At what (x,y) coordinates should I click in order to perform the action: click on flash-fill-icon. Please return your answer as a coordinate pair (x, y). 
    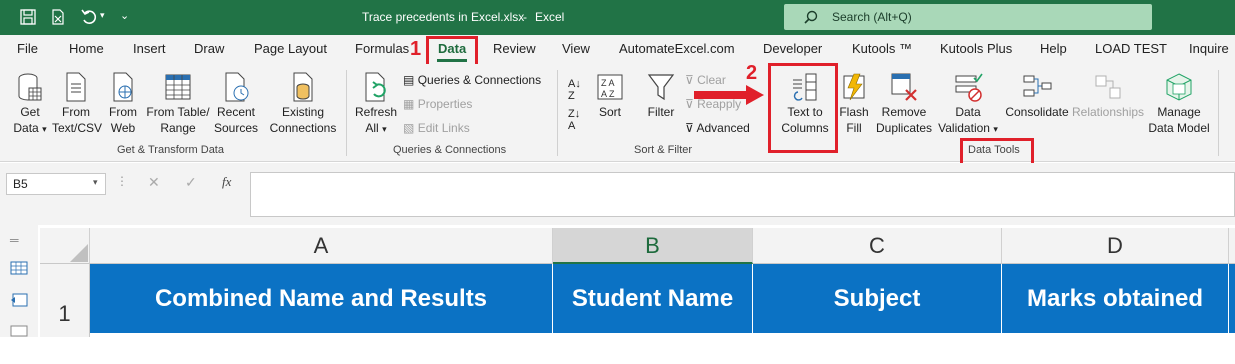
    Looking at the image, I should click on (854, 87).